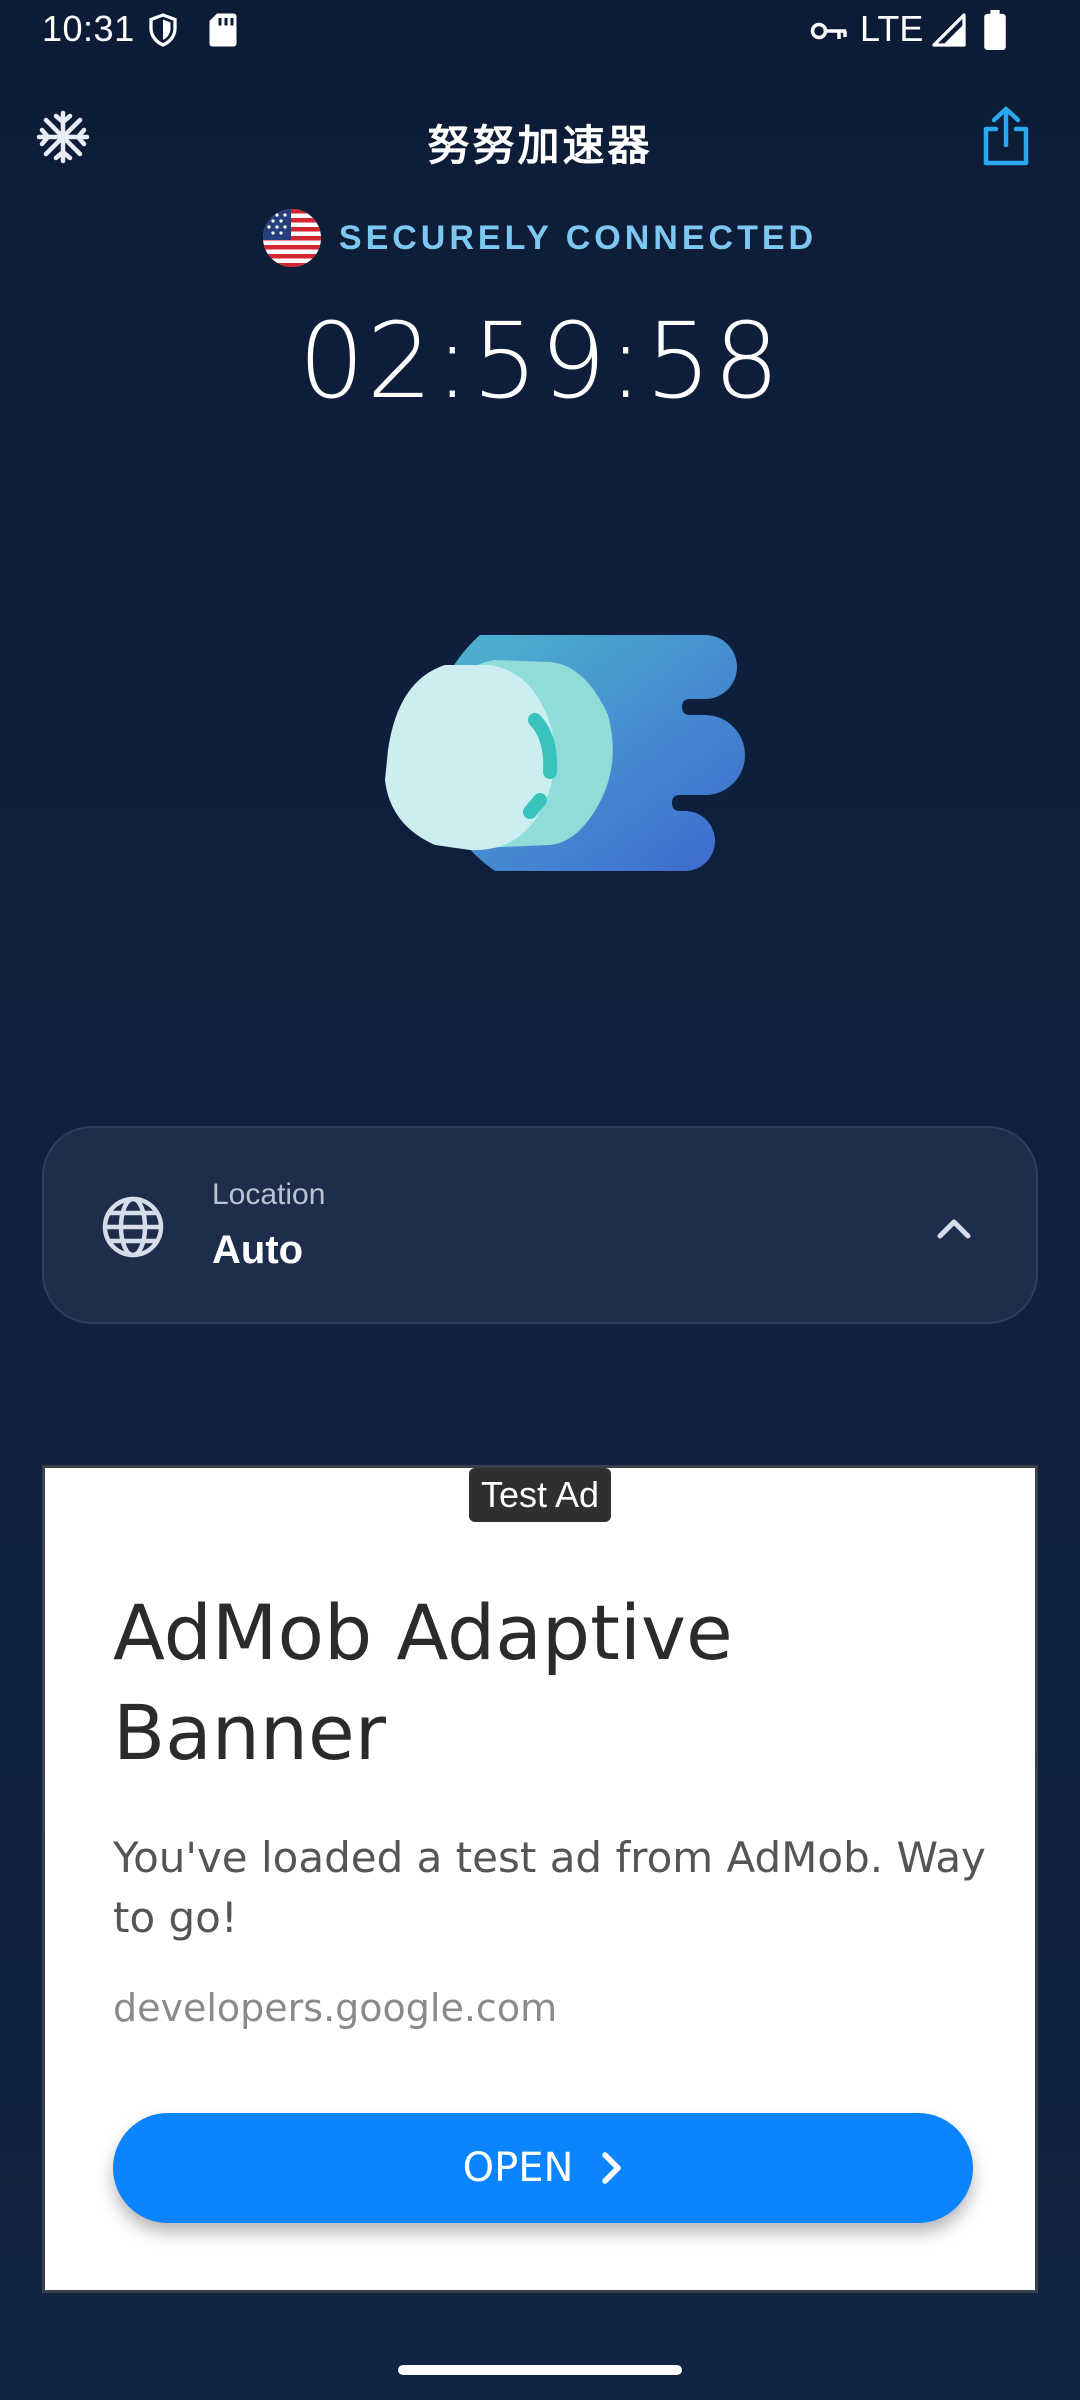  I want to click on location-value: Auto, so click(258, 1250).